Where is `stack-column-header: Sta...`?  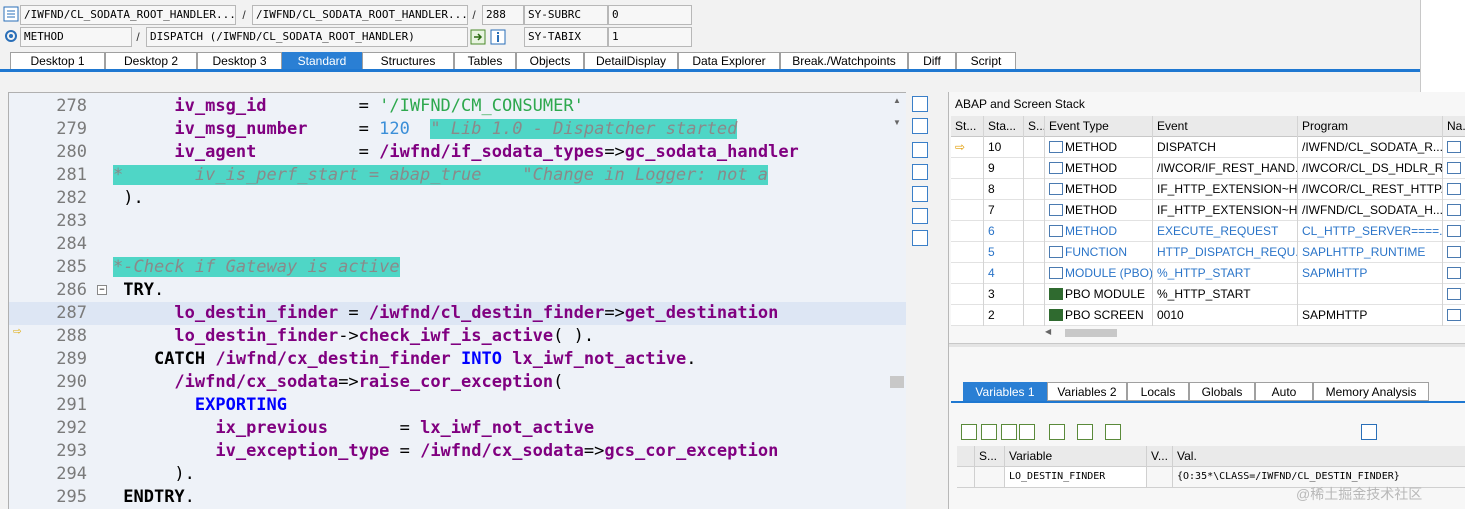 stack-column-header: Sta... is located at coordinates (1004, 126).